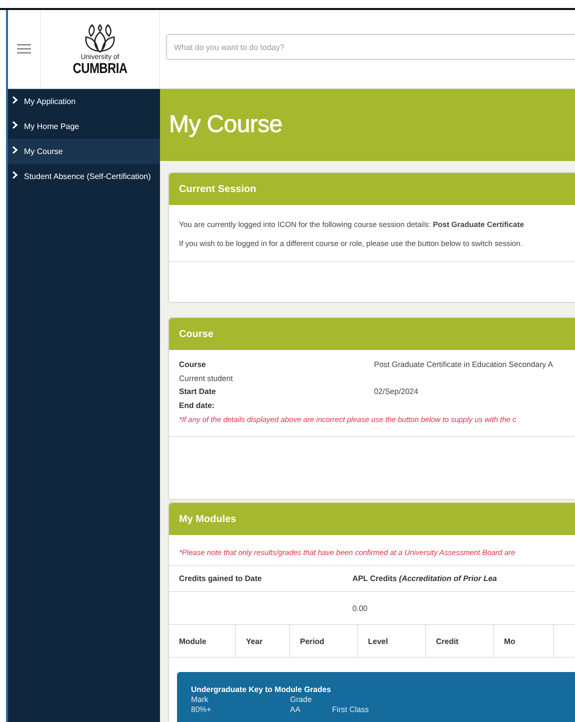 The height and width of the screenshot is (722, 575). I want to click on search-field: What do you want to do today?, so click(370, 47).